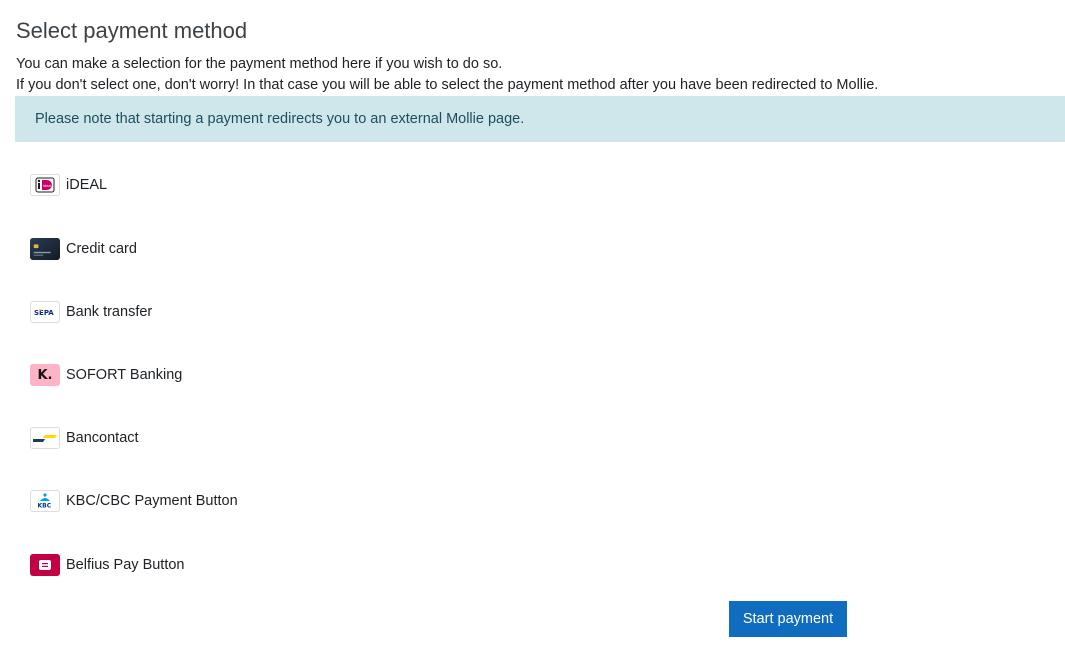  I want to click on payment-method-label: Bank transfer, so click(109, 312).